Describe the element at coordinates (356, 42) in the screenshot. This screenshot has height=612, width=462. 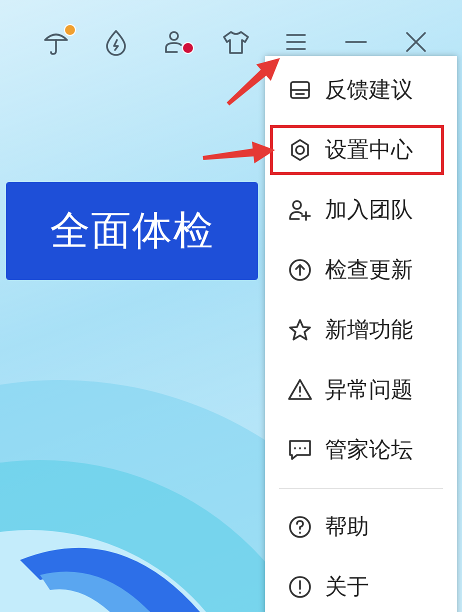
I see `minimize-icon` at that location.